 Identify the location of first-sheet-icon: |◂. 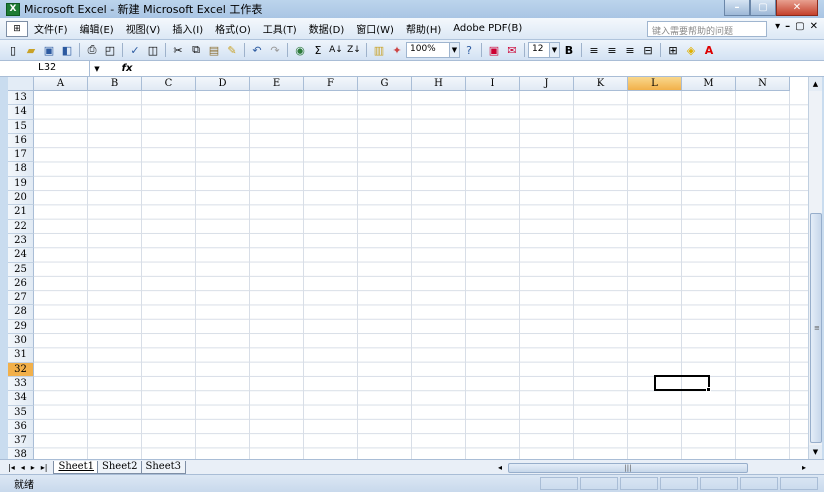
(11, 467).